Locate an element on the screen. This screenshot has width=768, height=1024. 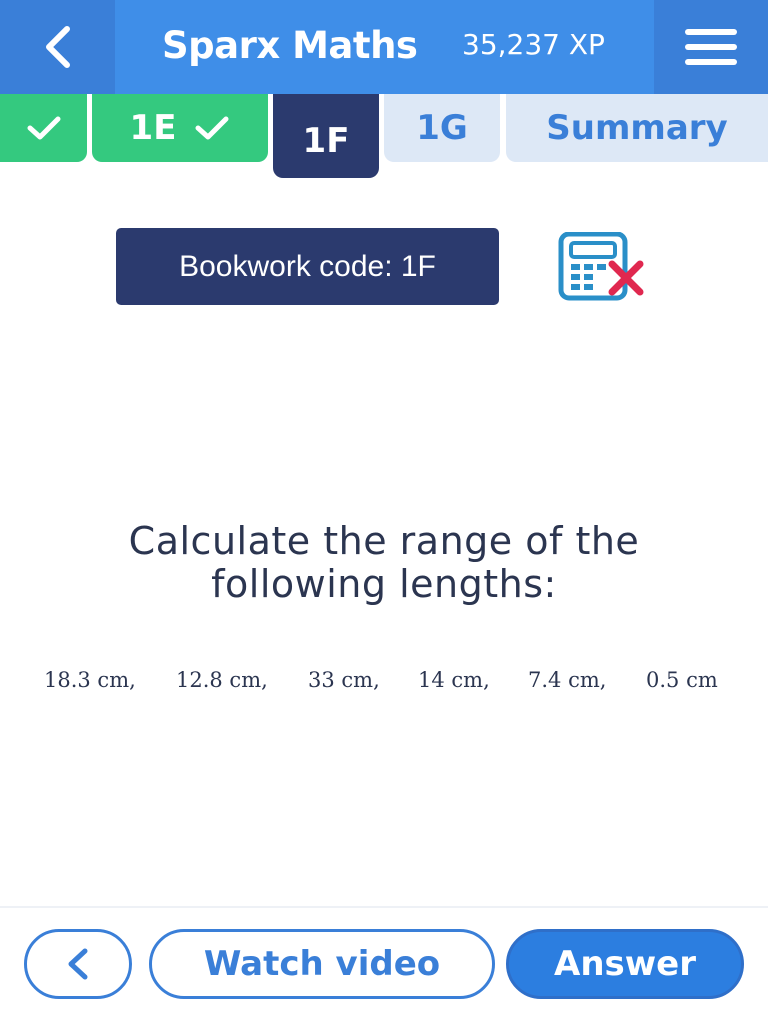
tab-1f-label: 1F is located at coordinates (326, 141).